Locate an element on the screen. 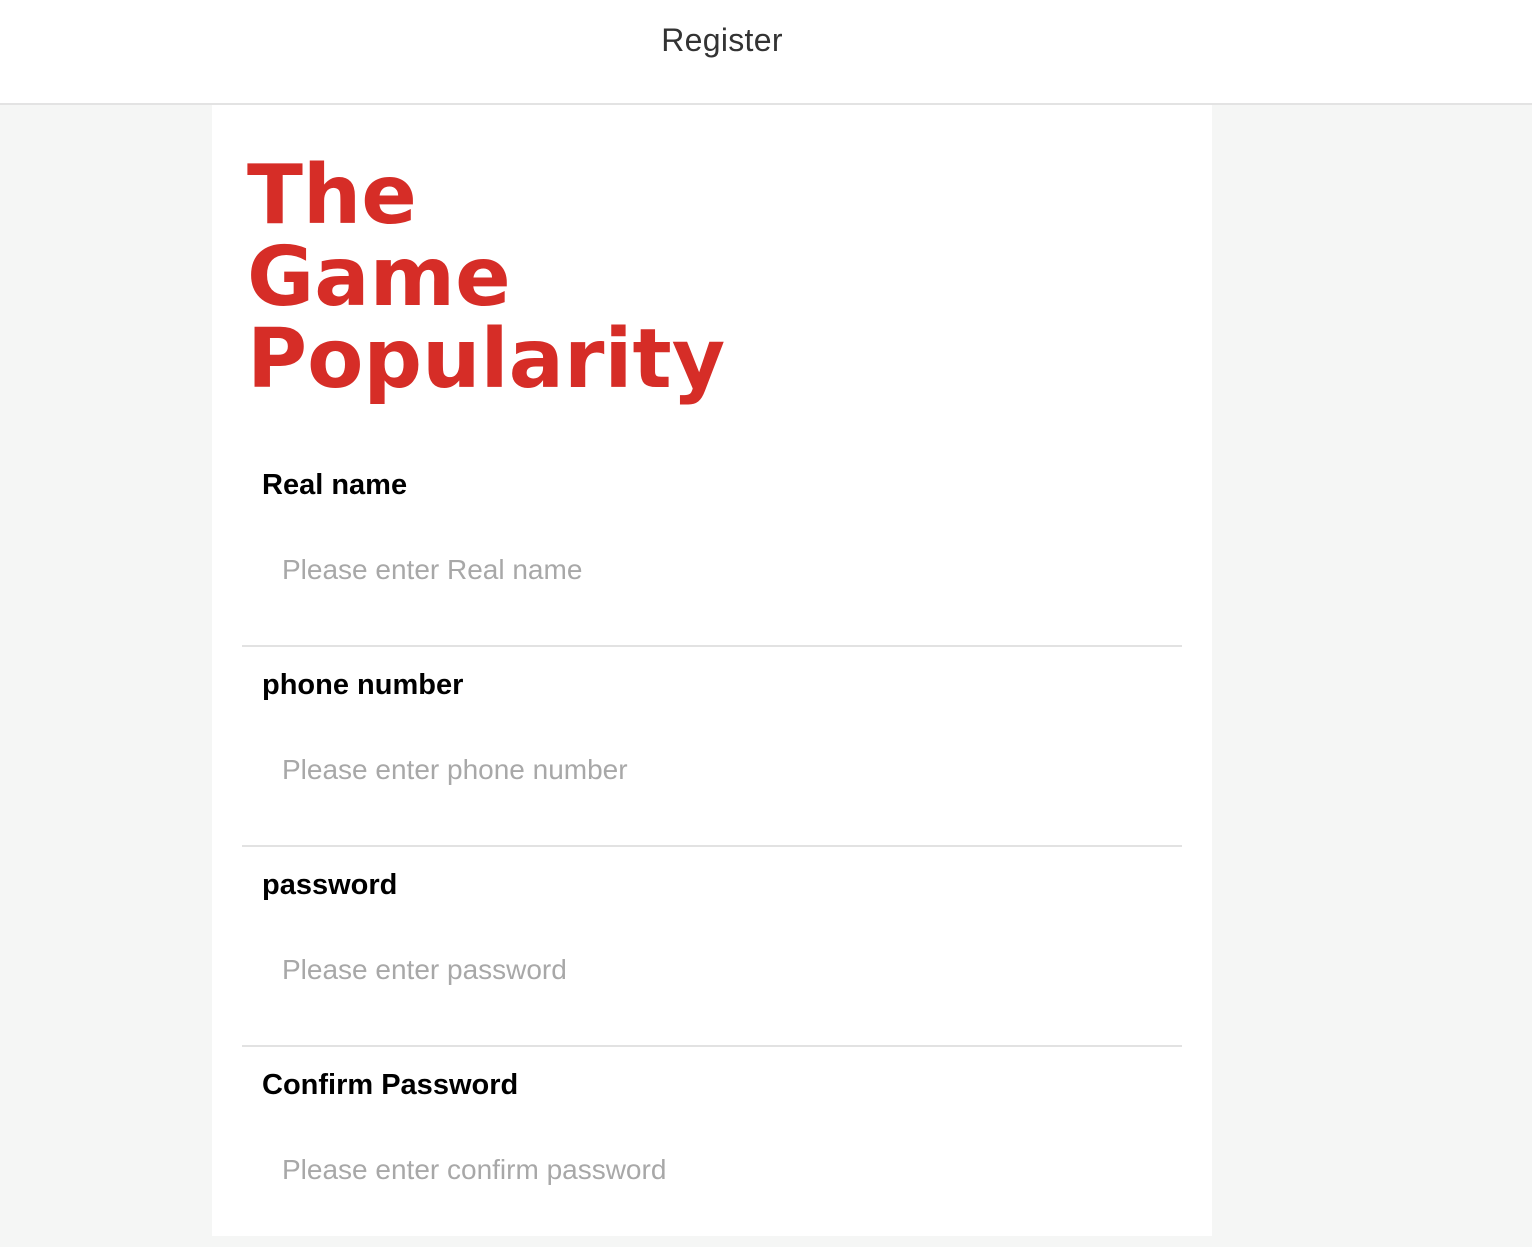 This screenshot has width=1532, height=1247. form-field-password: password is located at coordinates (712, 947).